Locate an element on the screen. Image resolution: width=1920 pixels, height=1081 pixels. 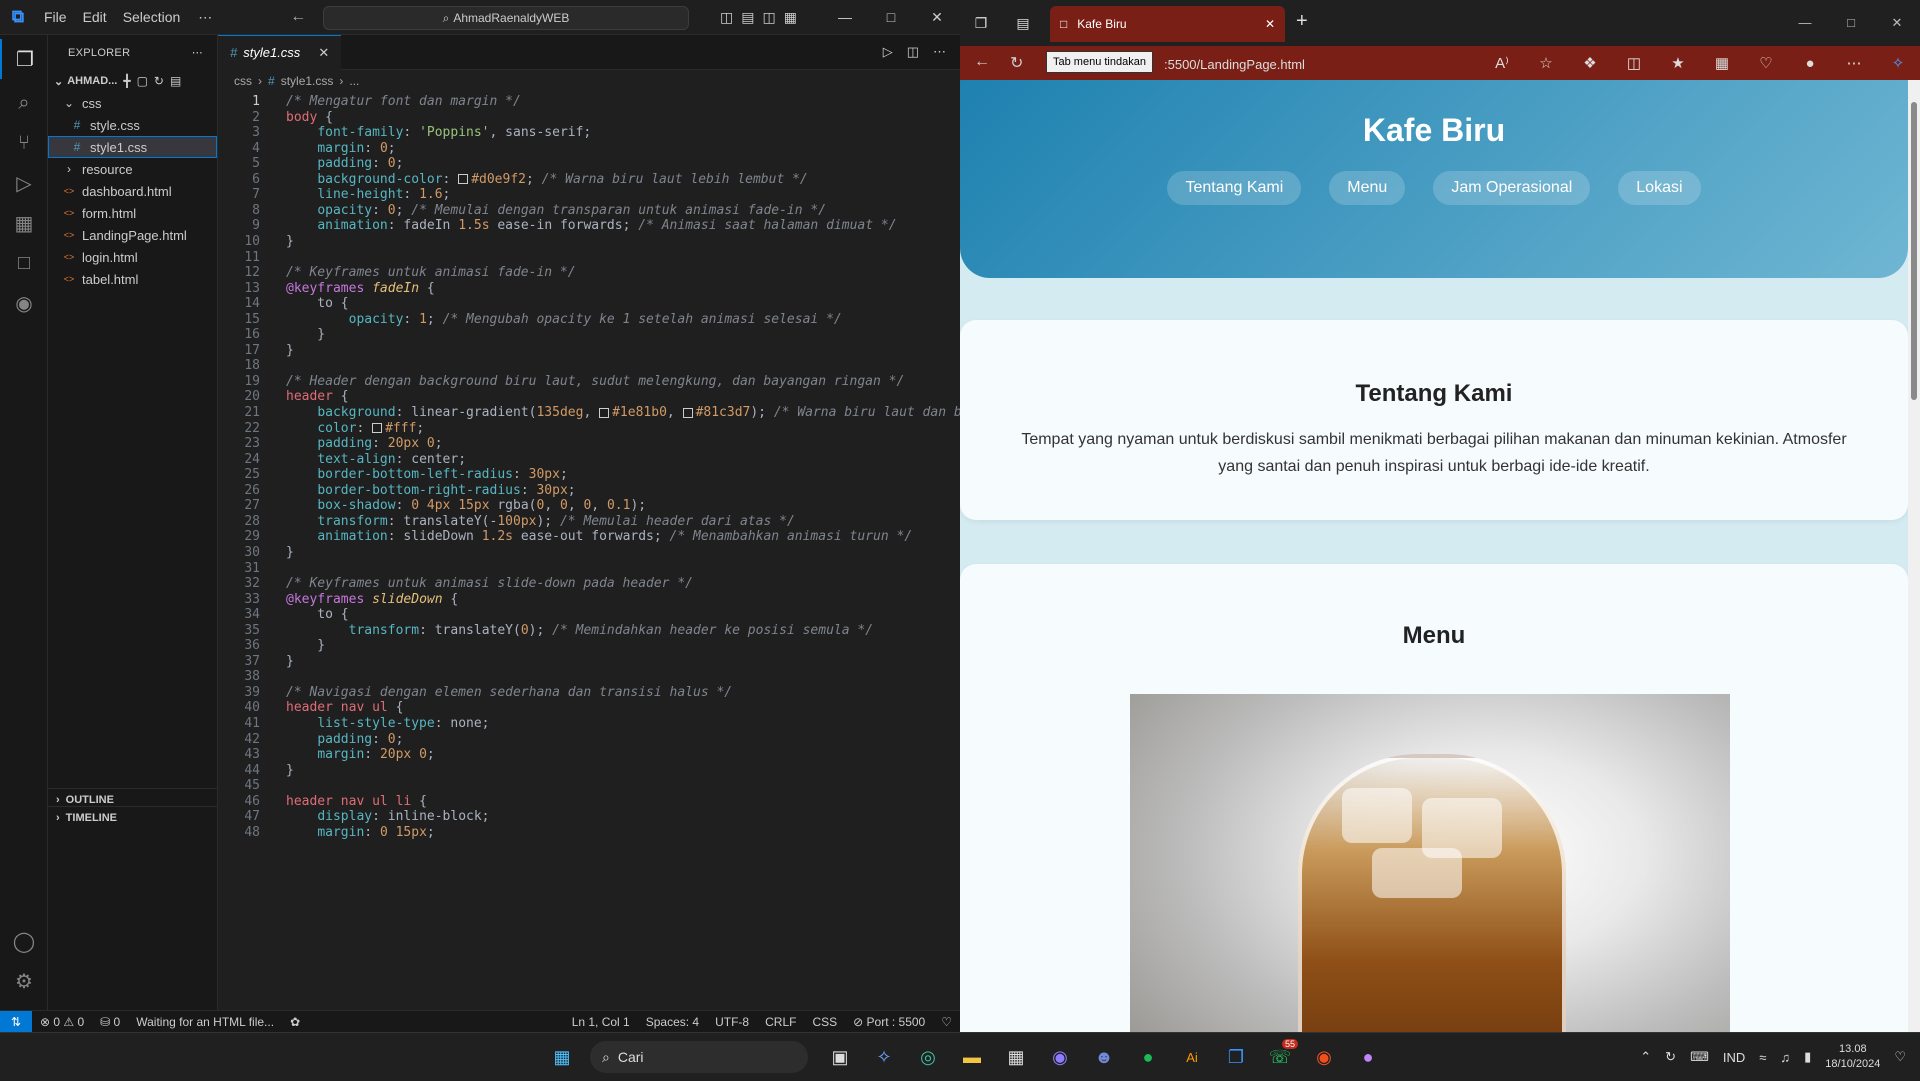
python-icon: ◉ is located at coordinates (24, 303).